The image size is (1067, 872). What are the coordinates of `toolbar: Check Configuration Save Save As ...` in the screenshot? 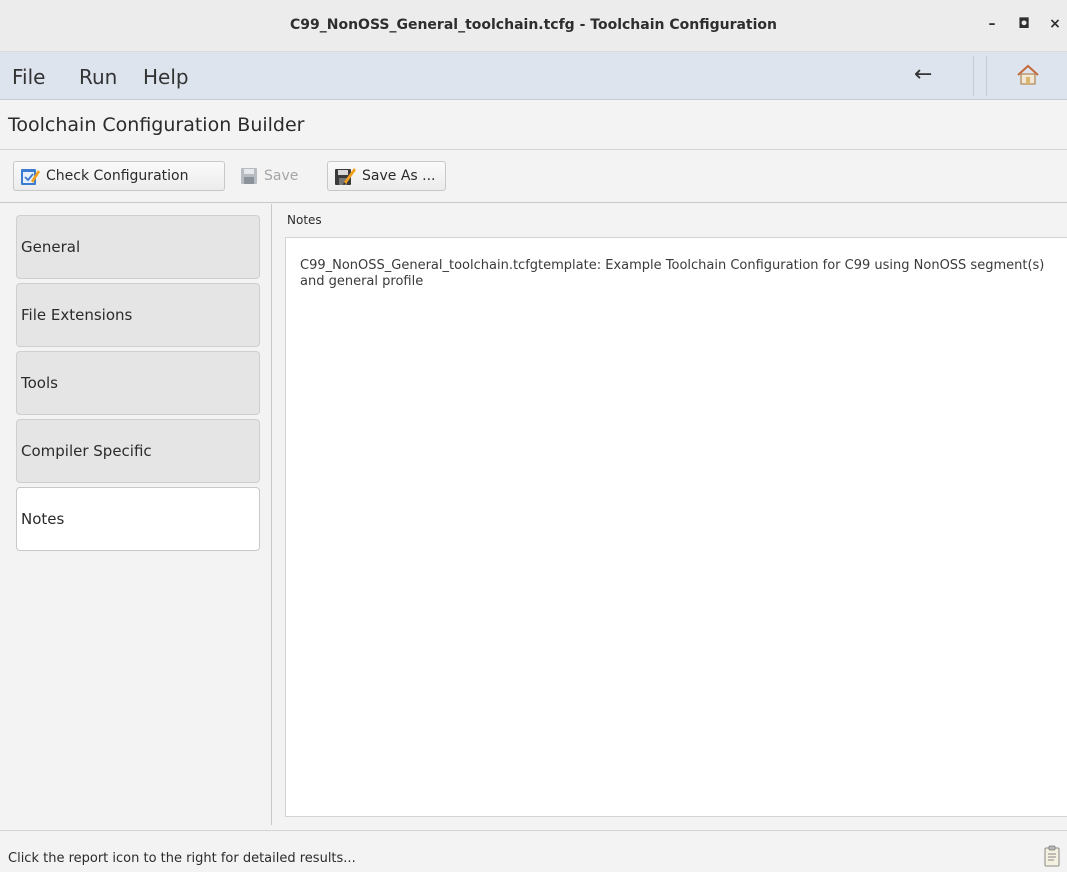 It's located at (533, 177).